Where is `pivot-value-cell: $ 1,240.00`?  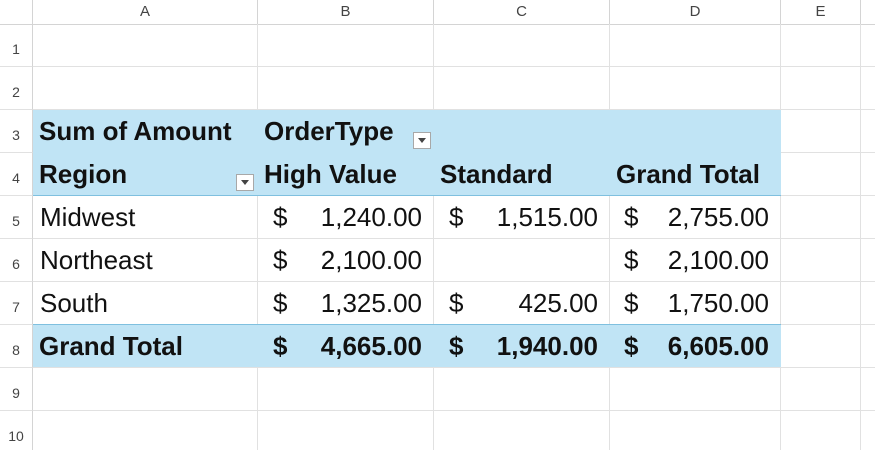 pivot-value-cell: $ 1,240.00 is located at coordinates (347, 217).